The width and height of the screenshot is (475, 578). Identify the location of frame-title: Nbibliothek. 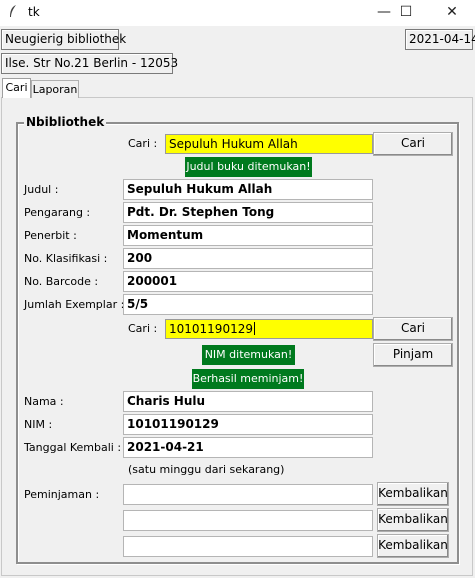
(65, 122).